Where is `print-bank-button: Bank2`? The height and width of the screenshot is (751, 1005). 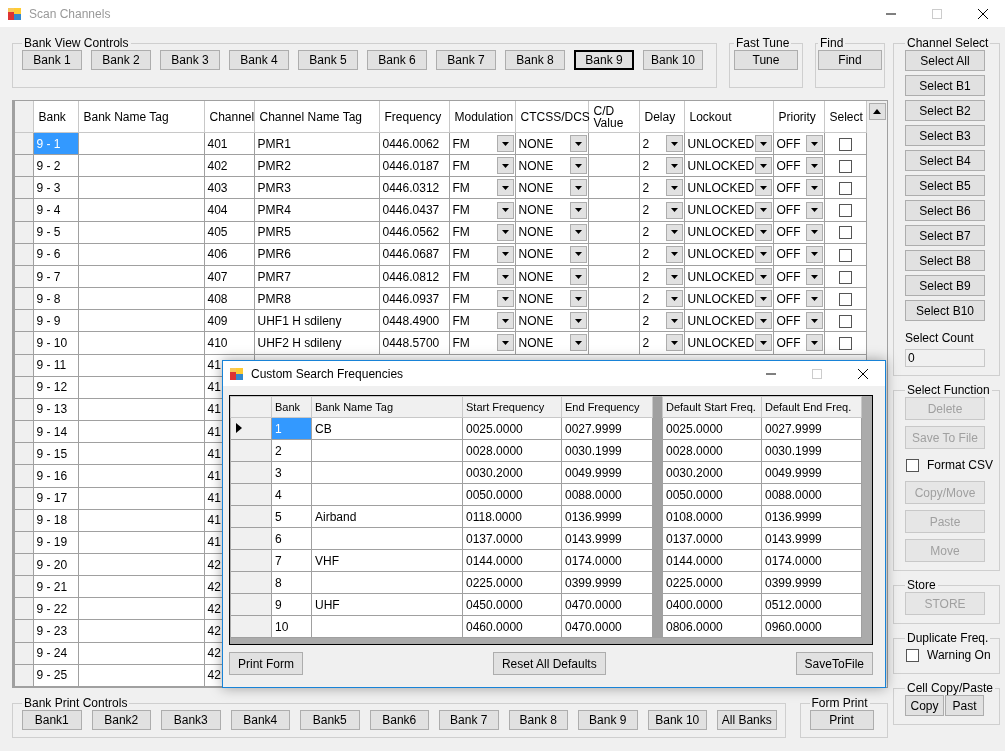 print-bank-button: Bank2 is located at coordinates (121, 720).